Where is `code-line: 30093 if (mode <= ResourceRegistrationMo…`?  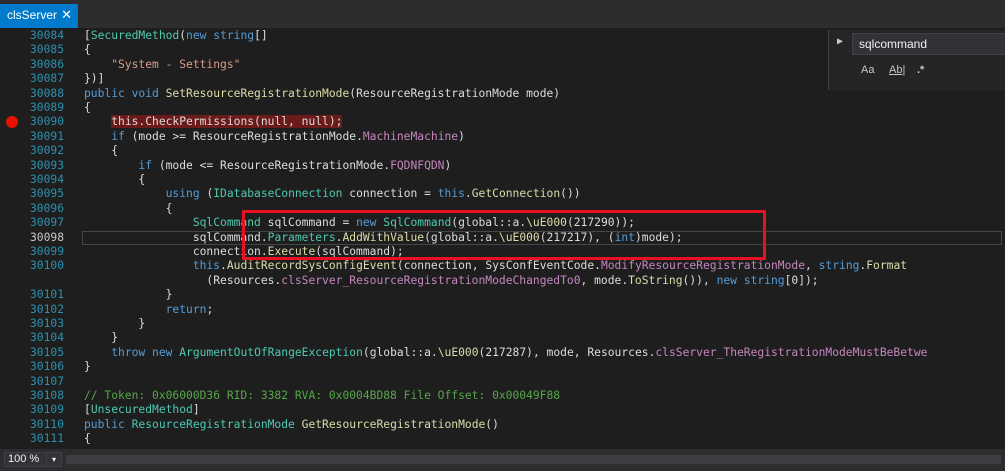 code-line: 30093 if (mode <= ResourceRegistrationMo… is located at coordinates (502, 166).